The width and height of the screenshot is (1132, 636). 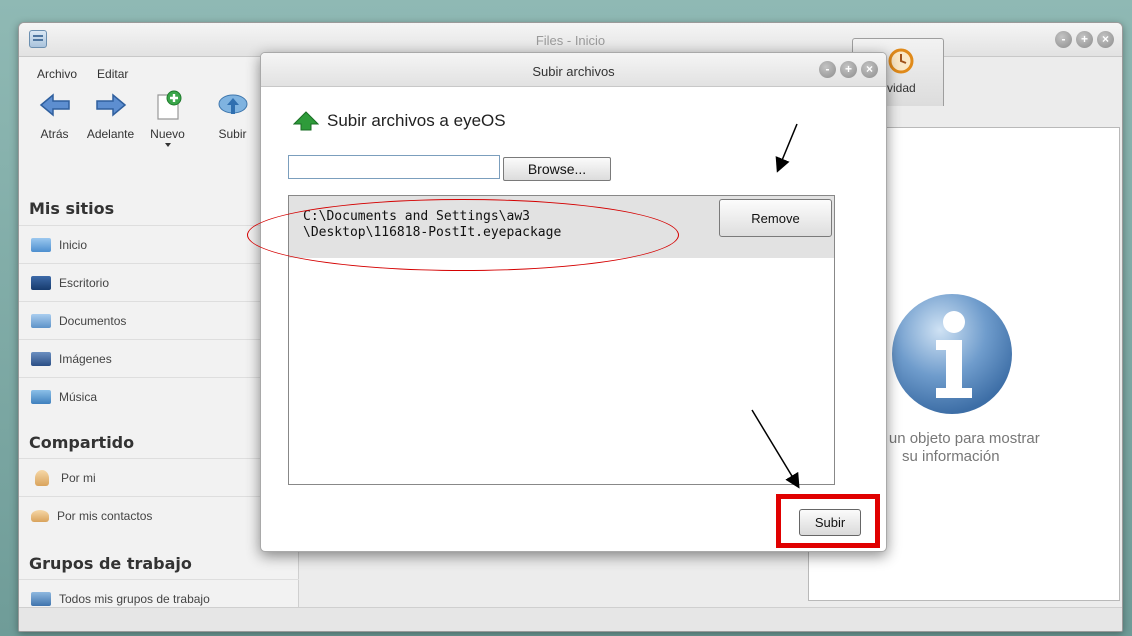 I want to click on dialog-window-controls: - + ×, so click(x=848, y=69).